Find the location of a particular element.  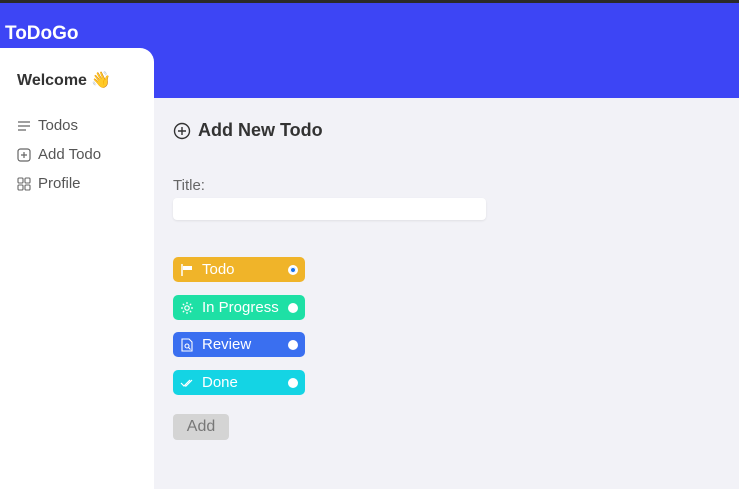

sidebar-item-label: Add Todo is located at coordinates (70, 154).